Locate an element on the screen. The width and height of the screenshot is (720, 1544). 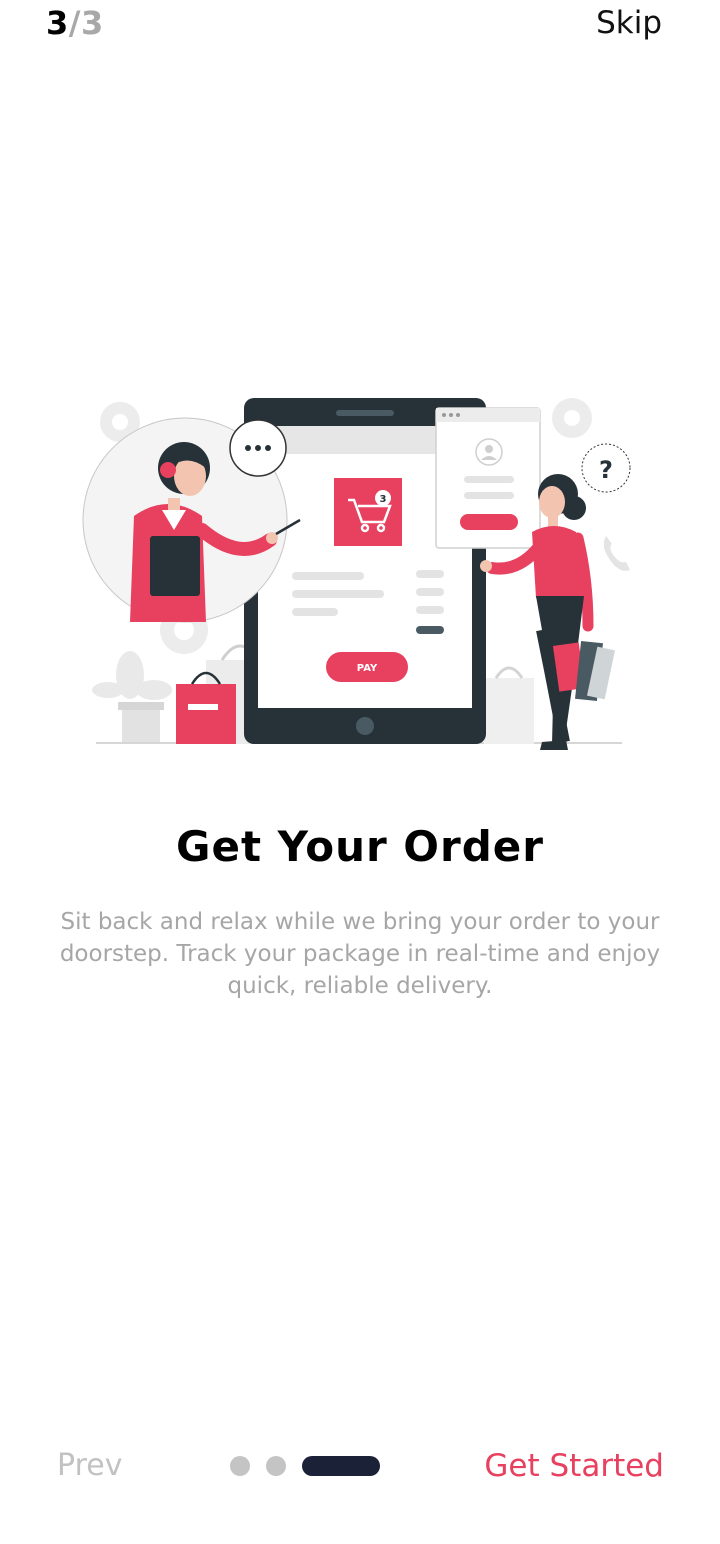
page-dots is located at coordinates (305, 1466).